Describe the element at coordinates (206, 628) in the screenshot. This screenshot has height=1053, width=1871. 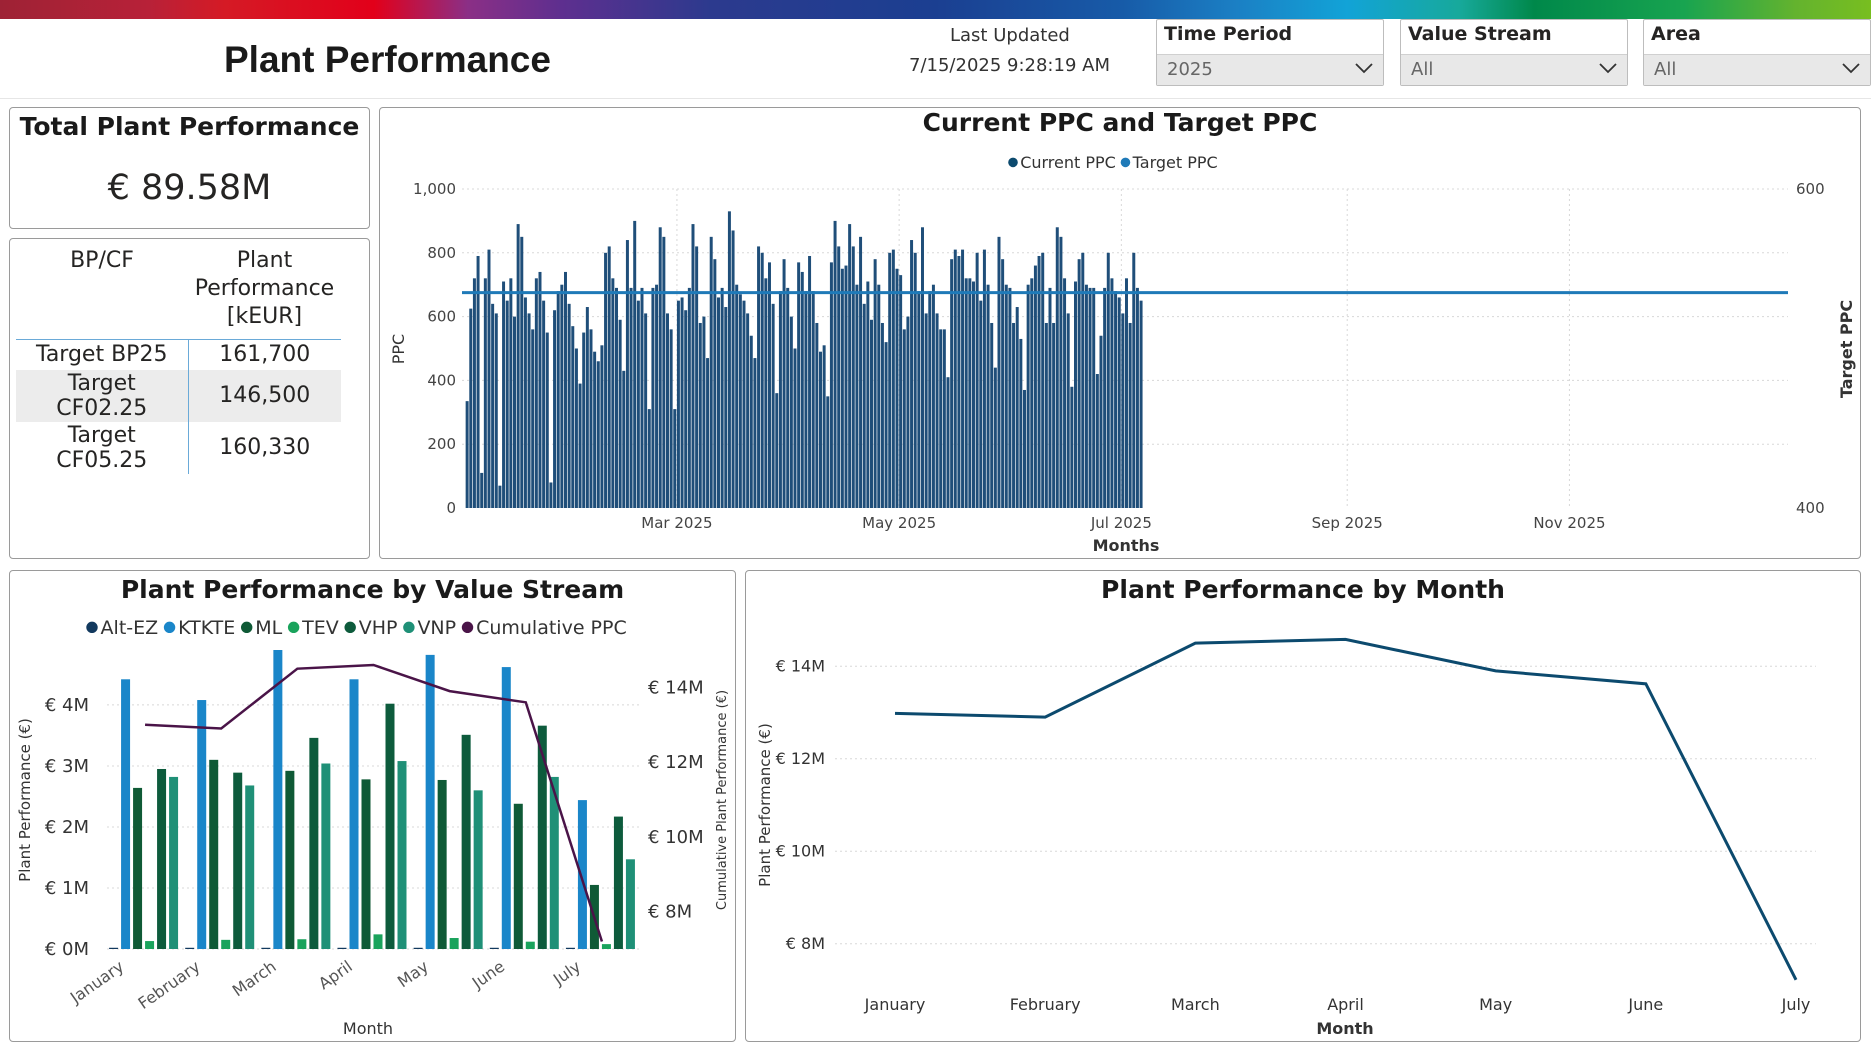
I see `legend-label: KTKTE` at that location.